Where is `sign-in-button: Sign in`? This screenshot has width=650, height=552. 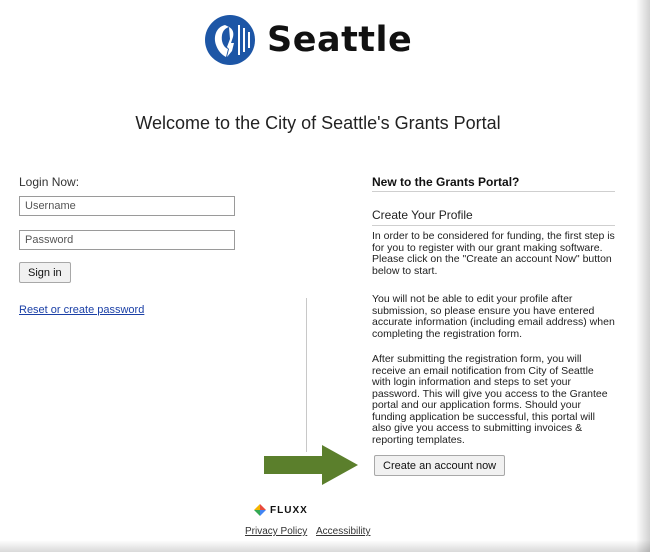 sign-in-button: Sign in is located at coordinates (45, 272).